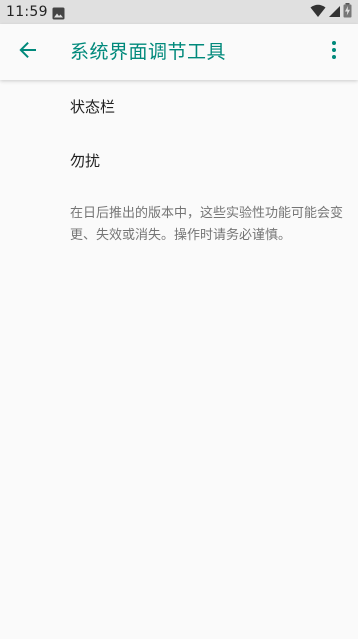  Describe the element at coordinates (93, 107) in the screenshot. I see `pref-item-status-bar-label: 状态栏` at that location.